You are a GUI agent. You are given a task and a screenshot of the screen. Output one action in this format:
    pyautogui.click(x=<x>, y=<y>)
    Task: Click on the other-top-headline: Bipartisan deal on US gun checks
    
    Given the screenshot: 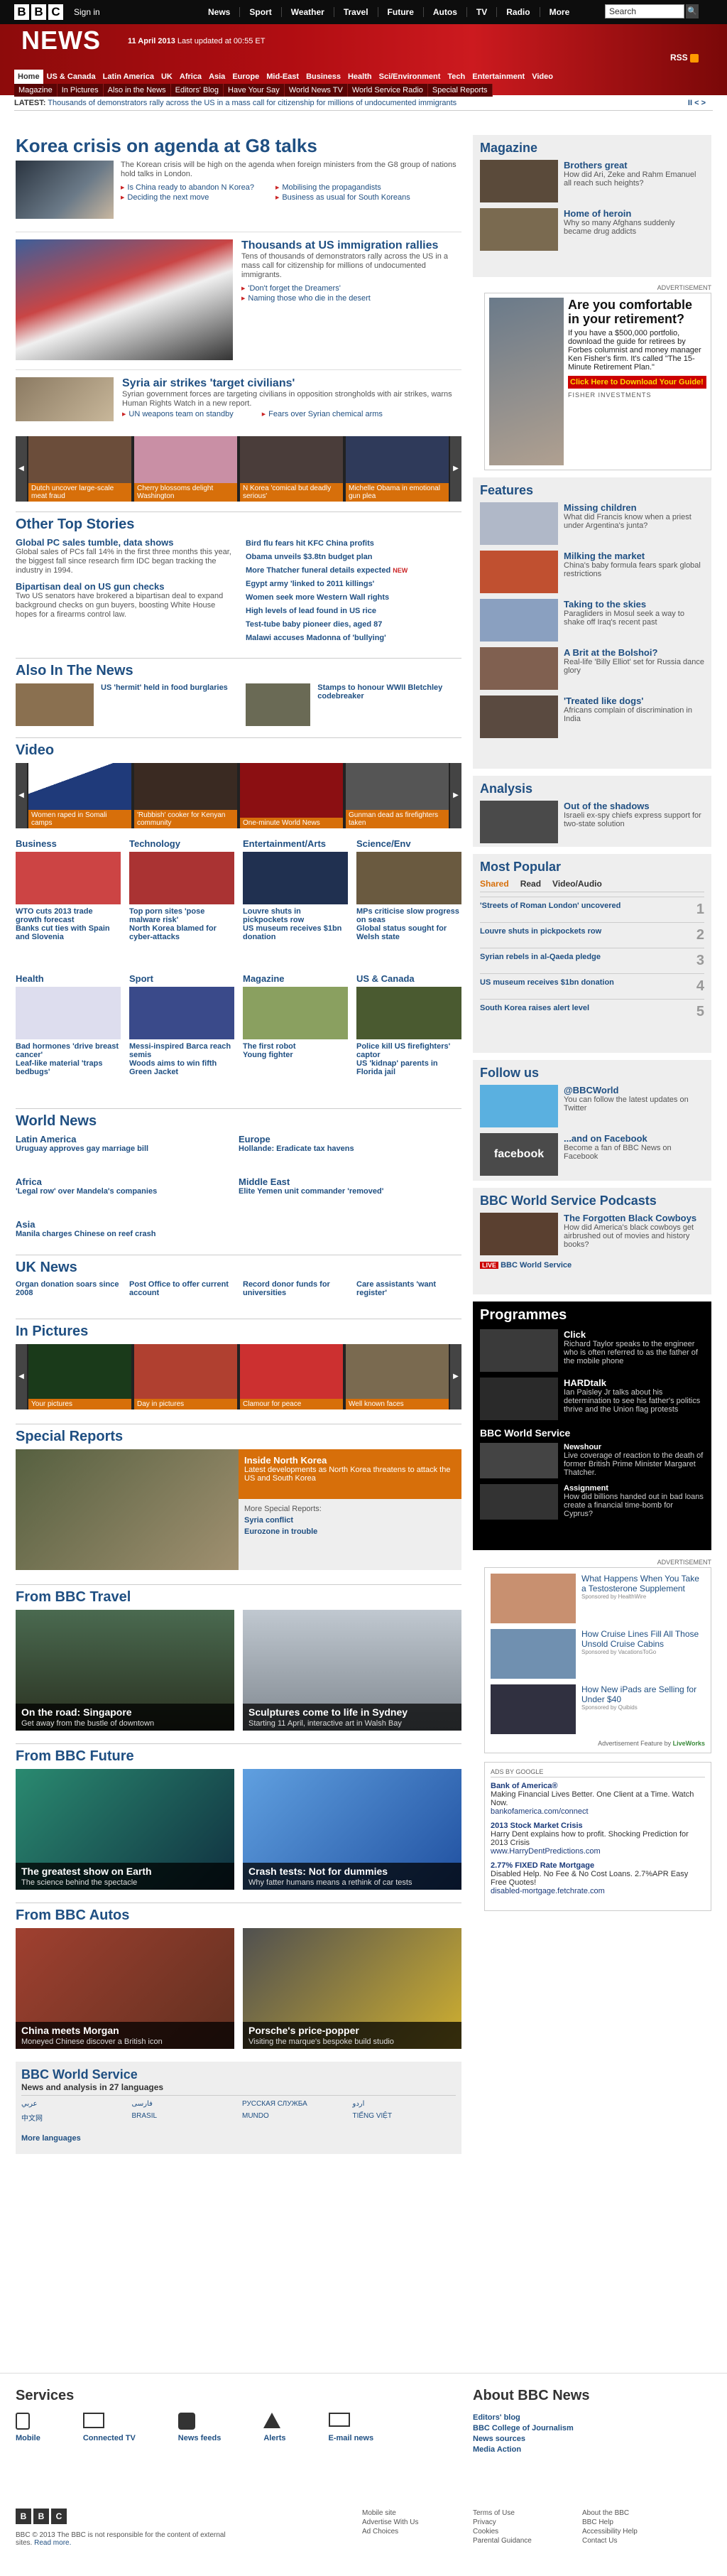 What is the action you would take?
    pyautogui.click(x=123, y=586)
    